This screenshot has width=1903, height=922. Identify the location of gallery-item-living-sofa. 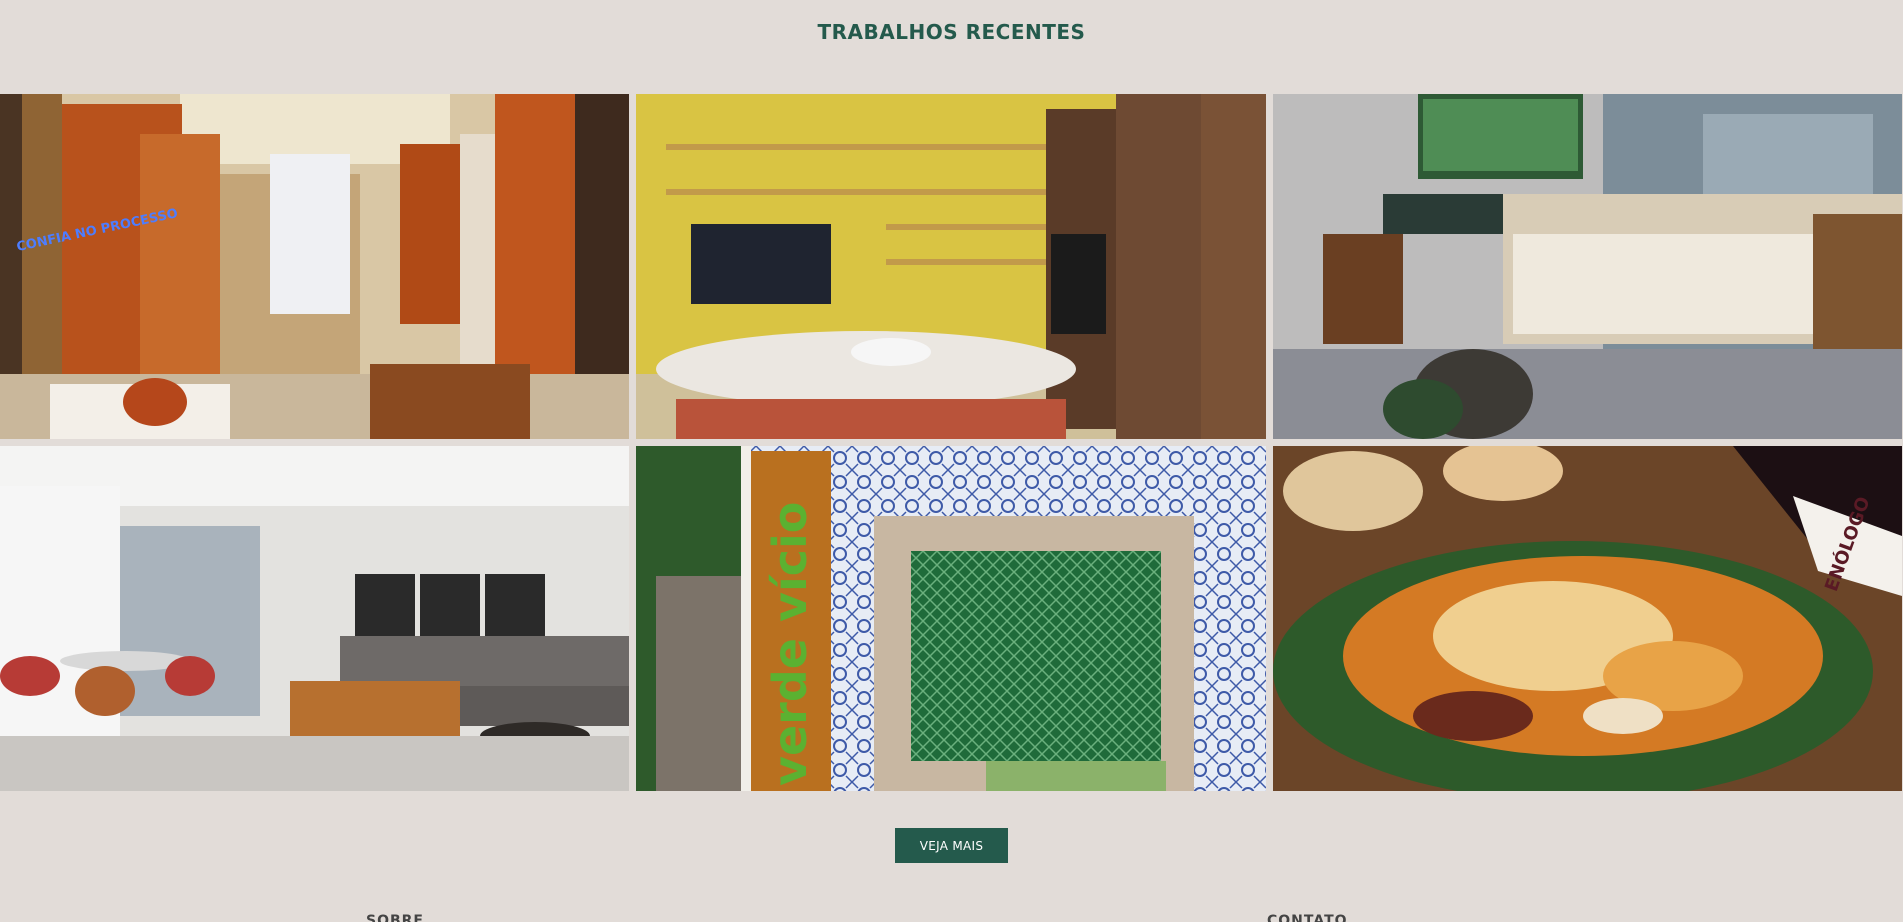
(314, 618).